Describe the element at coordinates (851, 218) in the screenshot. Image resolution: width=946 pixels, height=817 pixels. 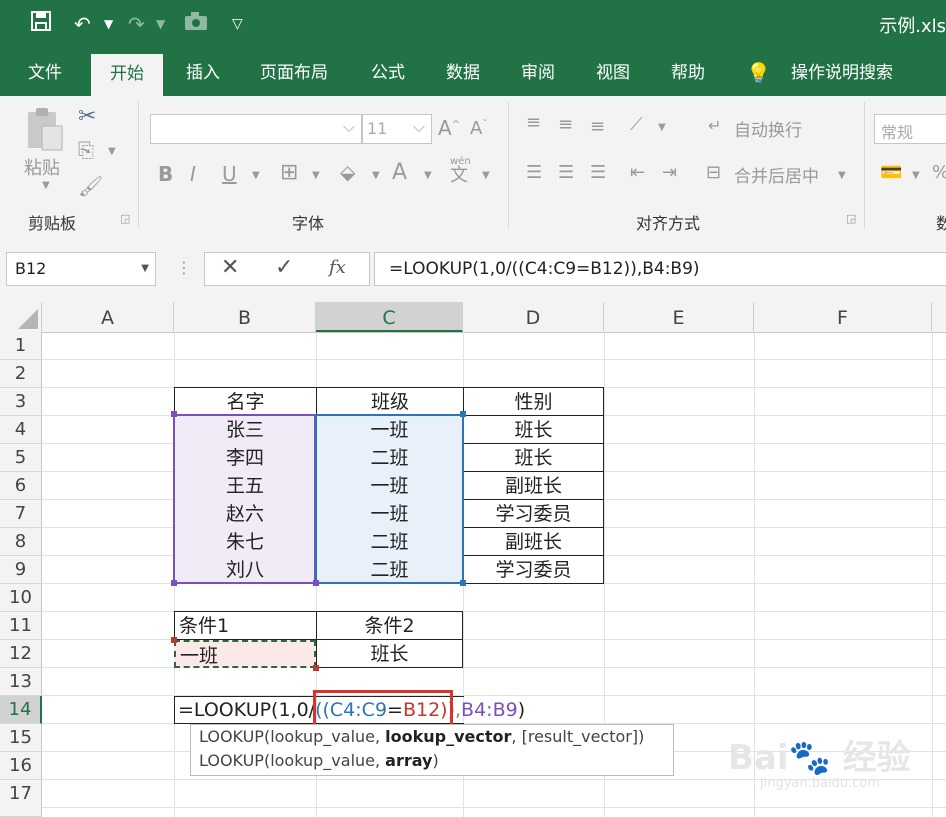
I see `alignment-launcher-icon: ◲` at that location.